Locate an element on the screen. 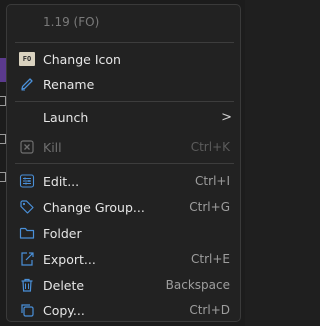 This screenshot has width=320, height=326. menu-item-label: Launch is located at coordinates (66, 117).